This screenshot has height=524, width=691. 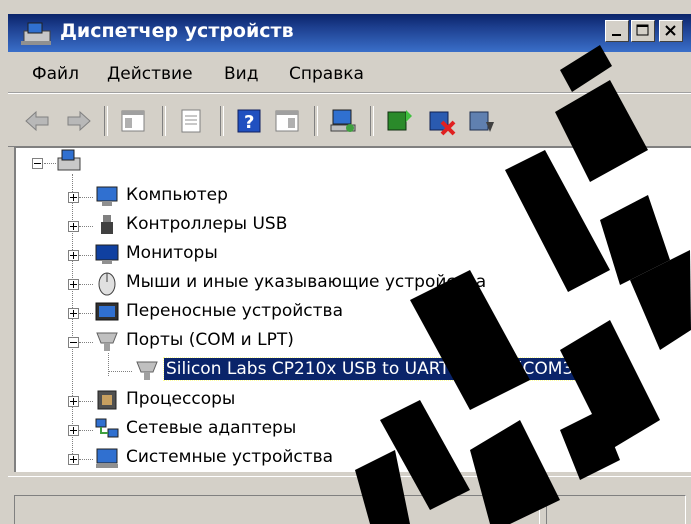 I want to click on menu-view: Вид, so click(x=241, y=74).